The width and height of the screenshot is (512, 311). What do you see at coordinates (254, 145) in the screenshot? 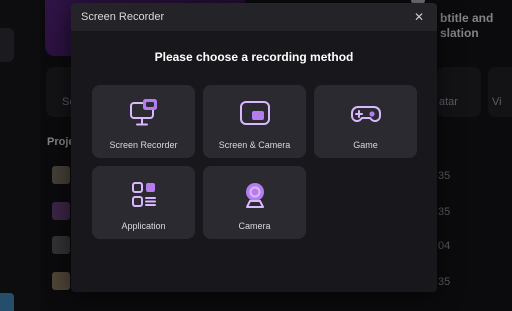
I see `option-label: Screen & Camera` at bounding box center [254, 145].